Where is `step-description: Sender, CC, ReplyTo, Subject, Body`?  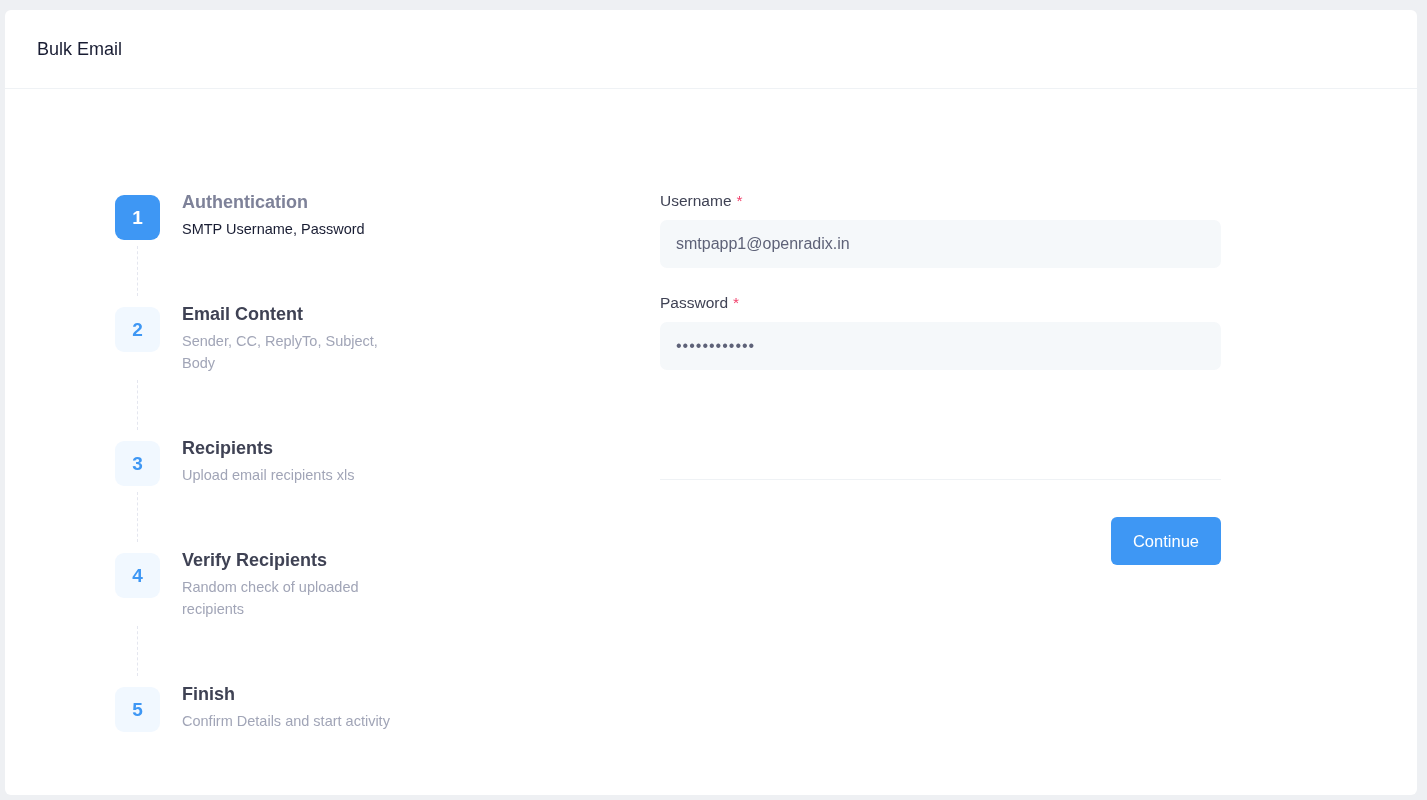 step-description: Sender, CC, ReplyTo, Subject, Body is located at coordinates (280, 352).